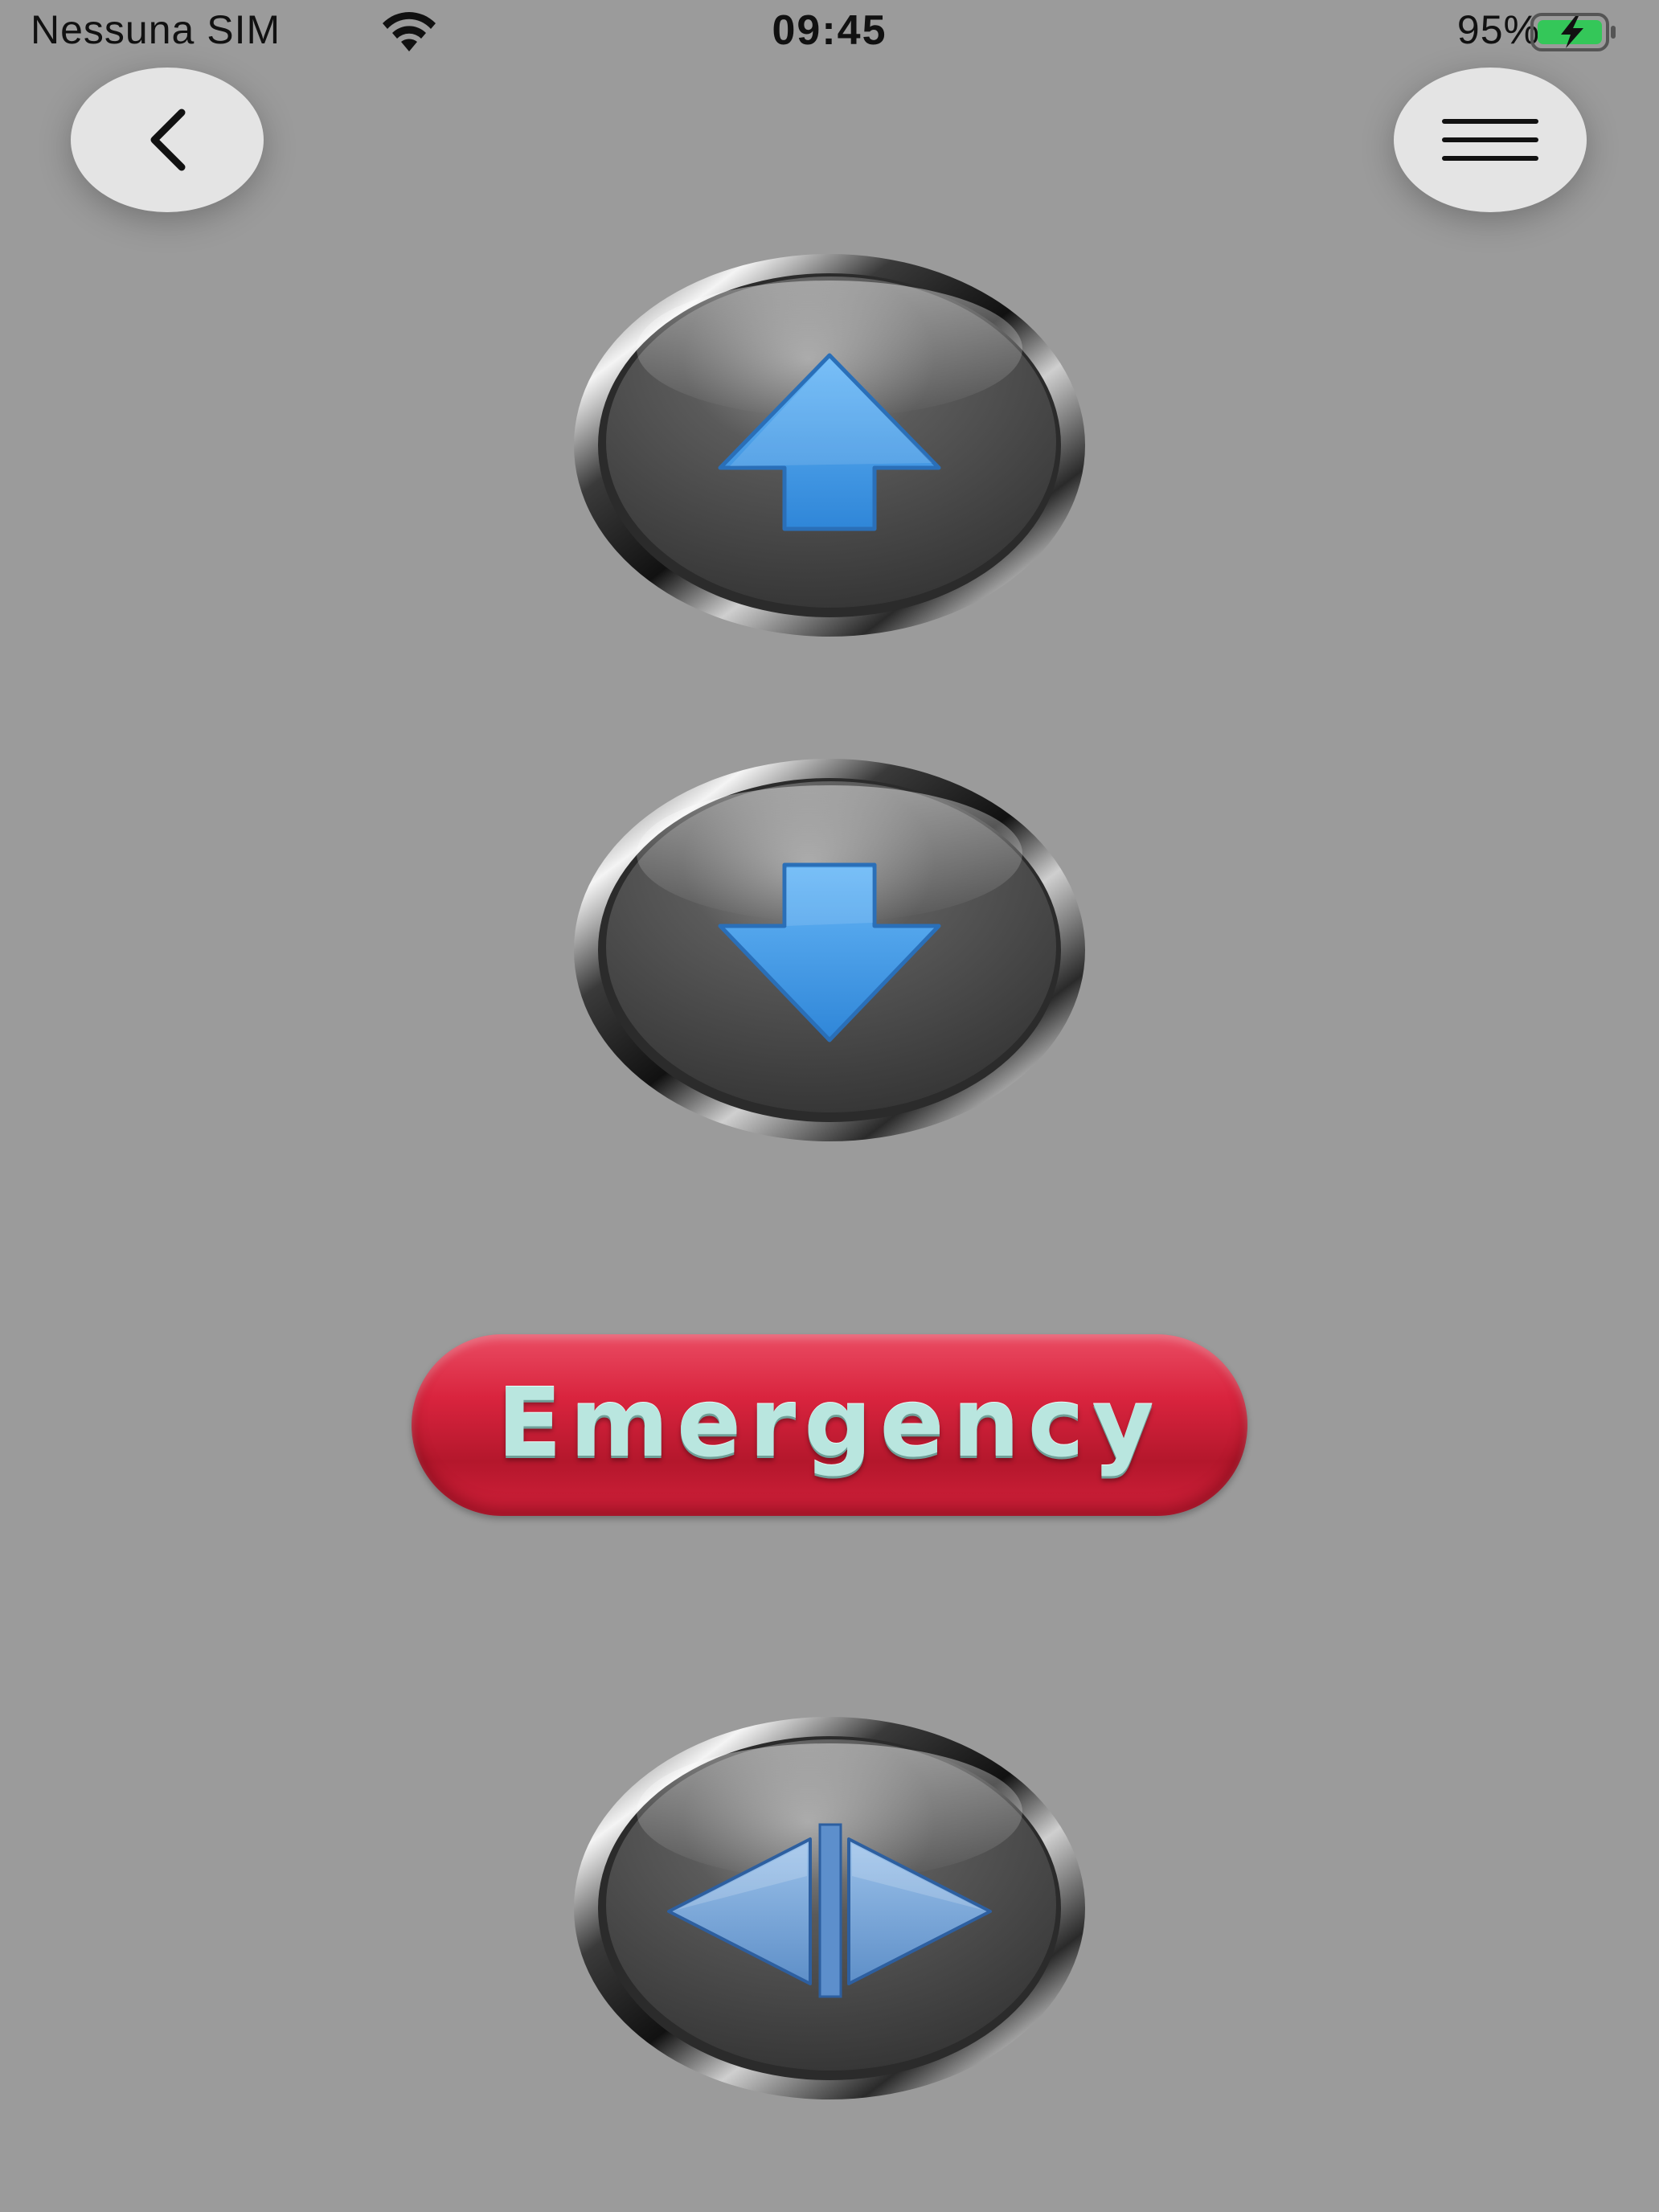 This screenshot has height=2212, width=1659. I want to click on door-open-button, so click(829, 1908).